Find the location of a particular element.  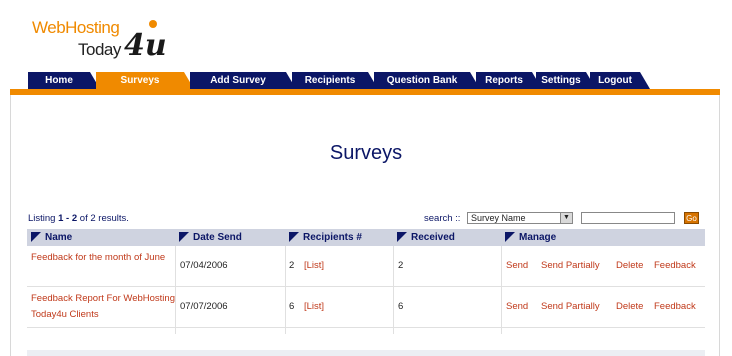

tab-label: Home is located at coordinates (59, 80).